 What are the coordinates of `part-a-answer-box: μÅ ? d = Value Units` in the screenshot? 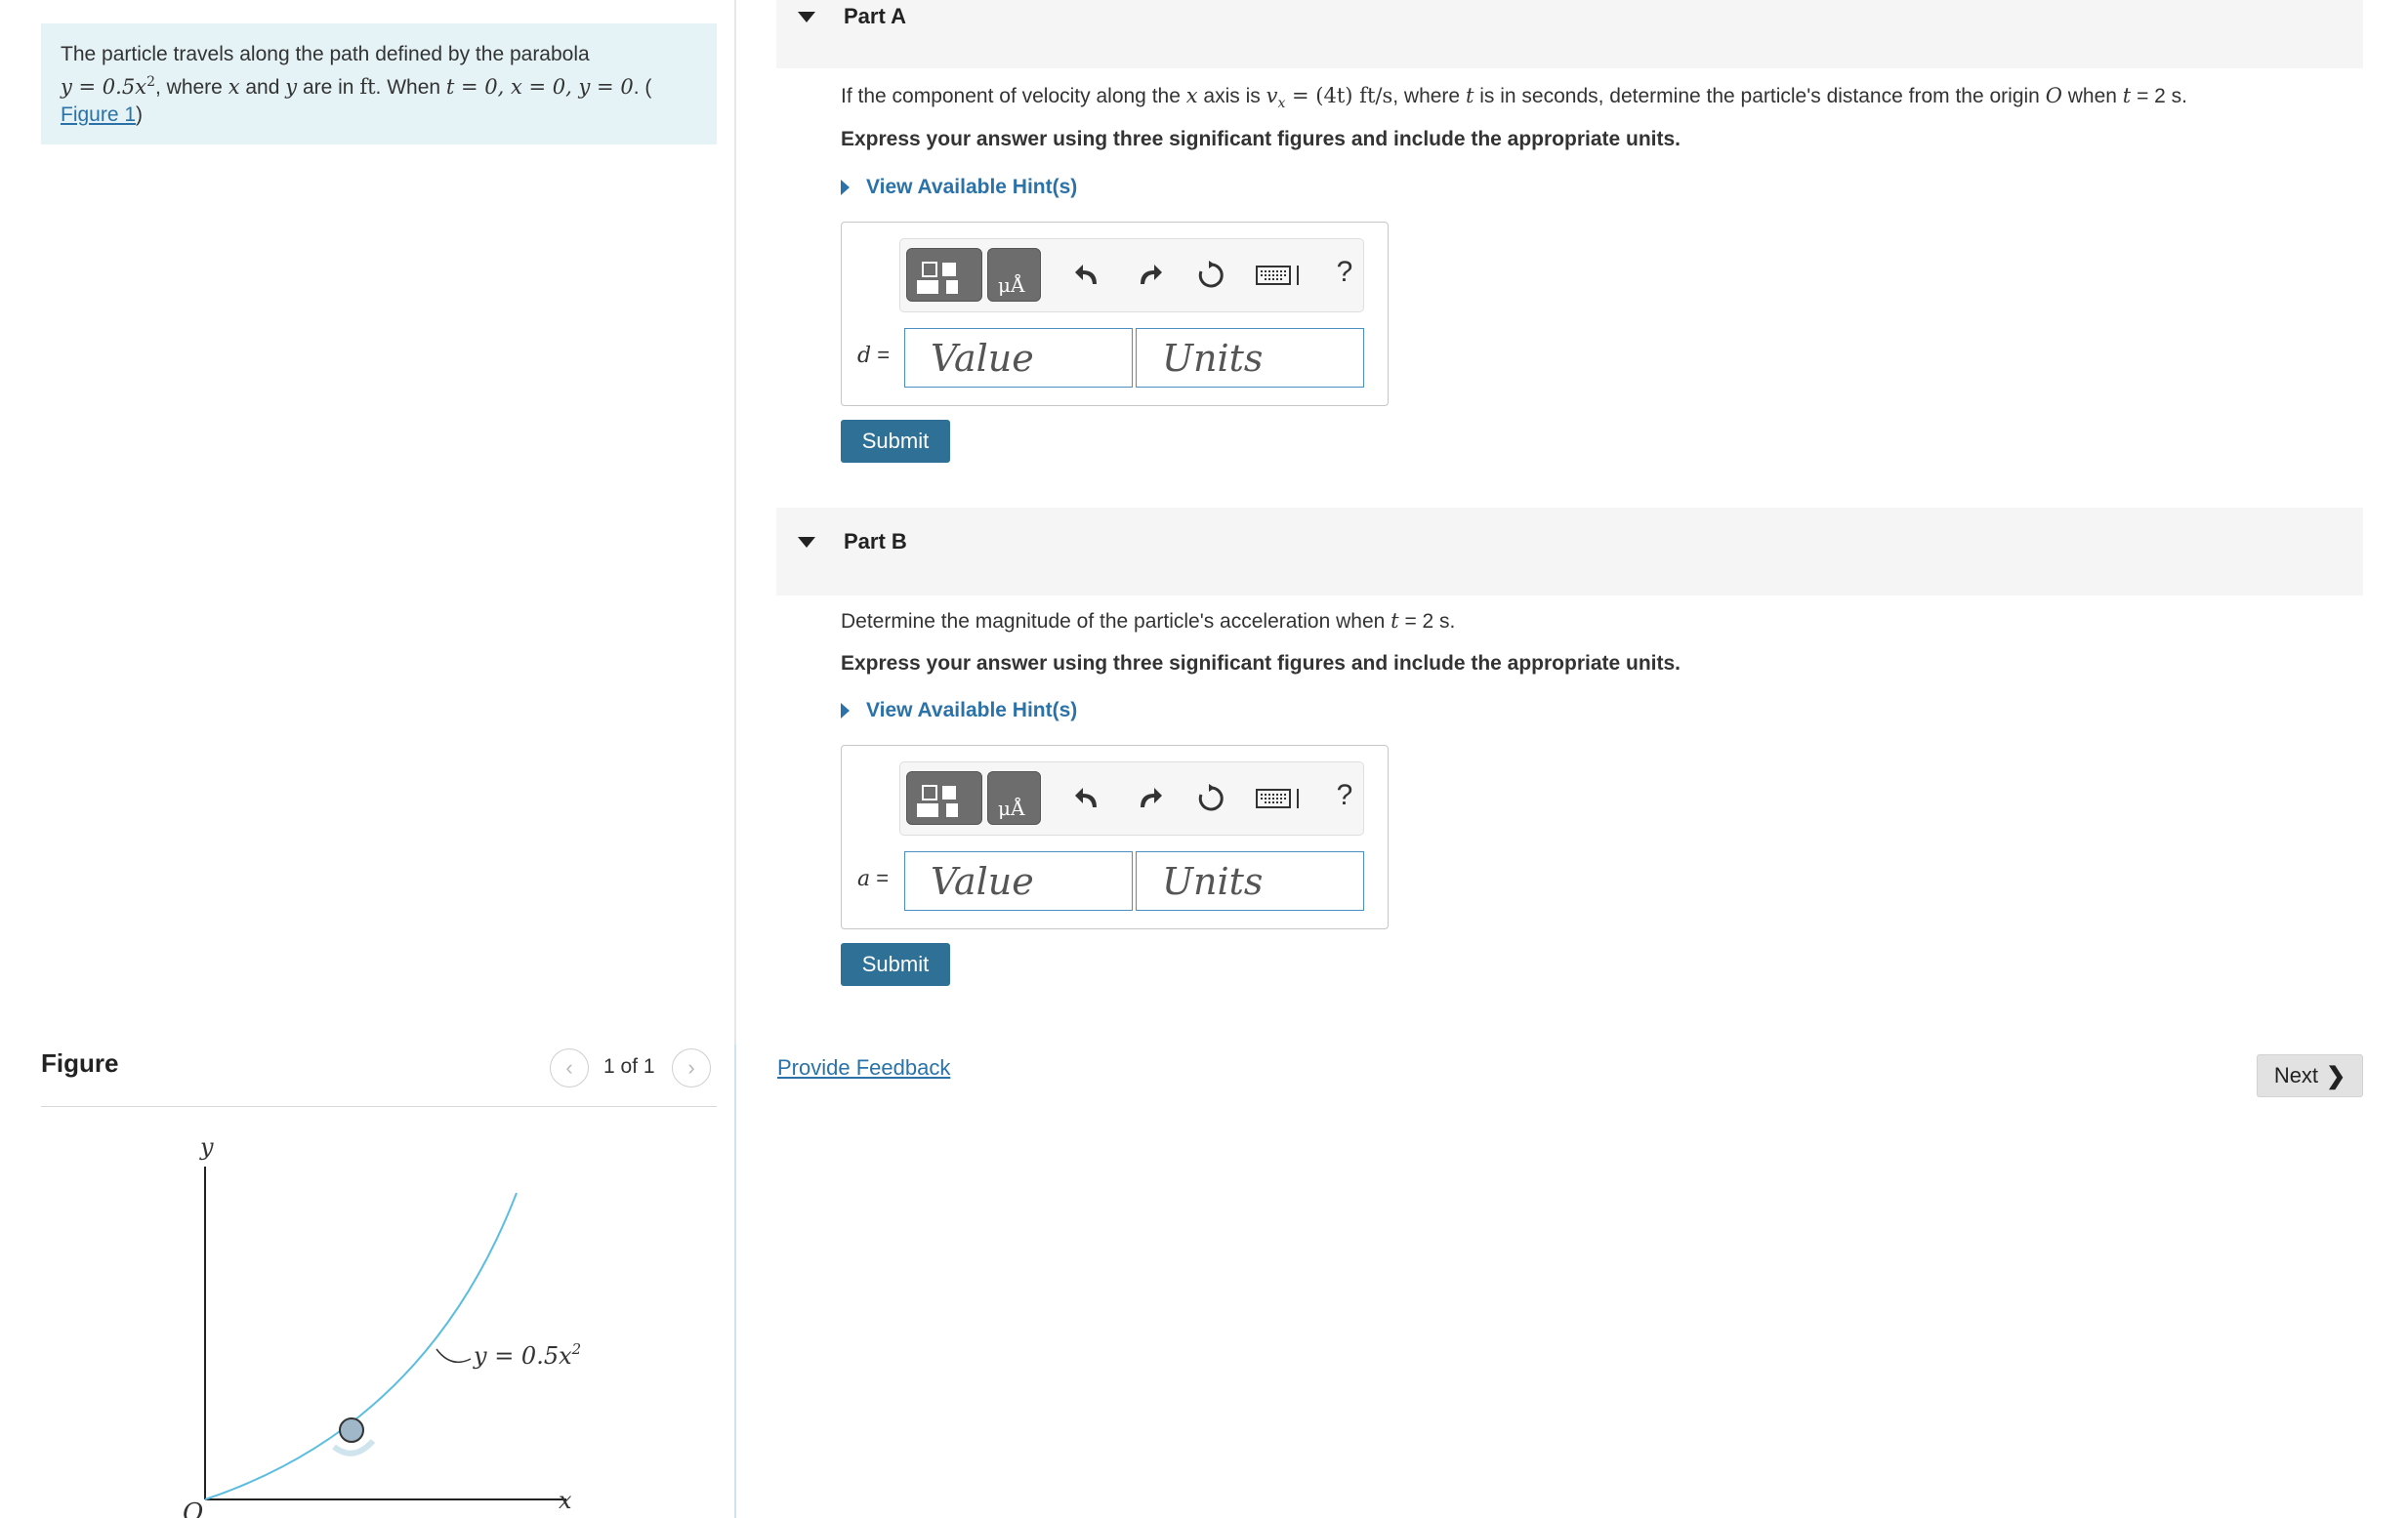 It's located at (1115, 314).